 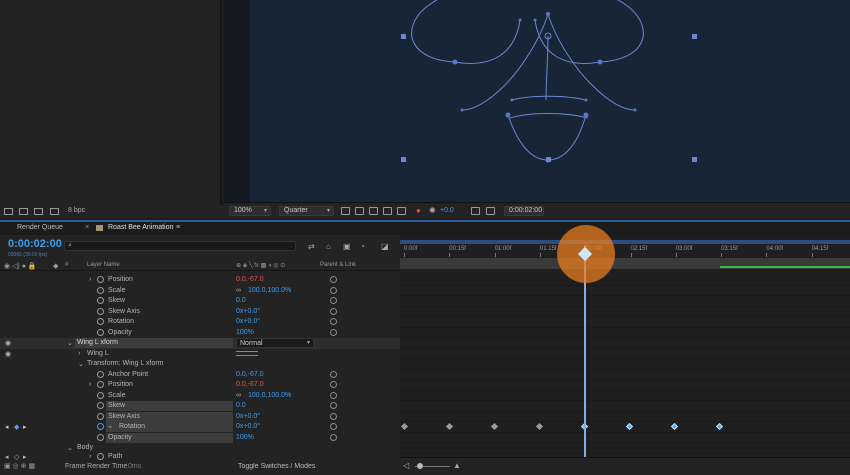 What do you see at coordinates (200, 438) in the screenshot?
I see `property-row-opacity-2: Opacity 100%` at bounding box center [200, 438].